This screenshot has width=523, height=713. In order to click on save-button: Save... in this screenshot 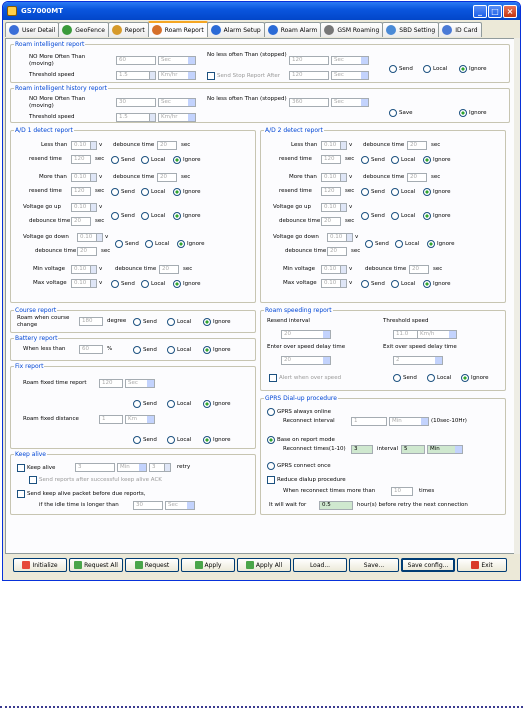, I will do `click(374, 565)`.